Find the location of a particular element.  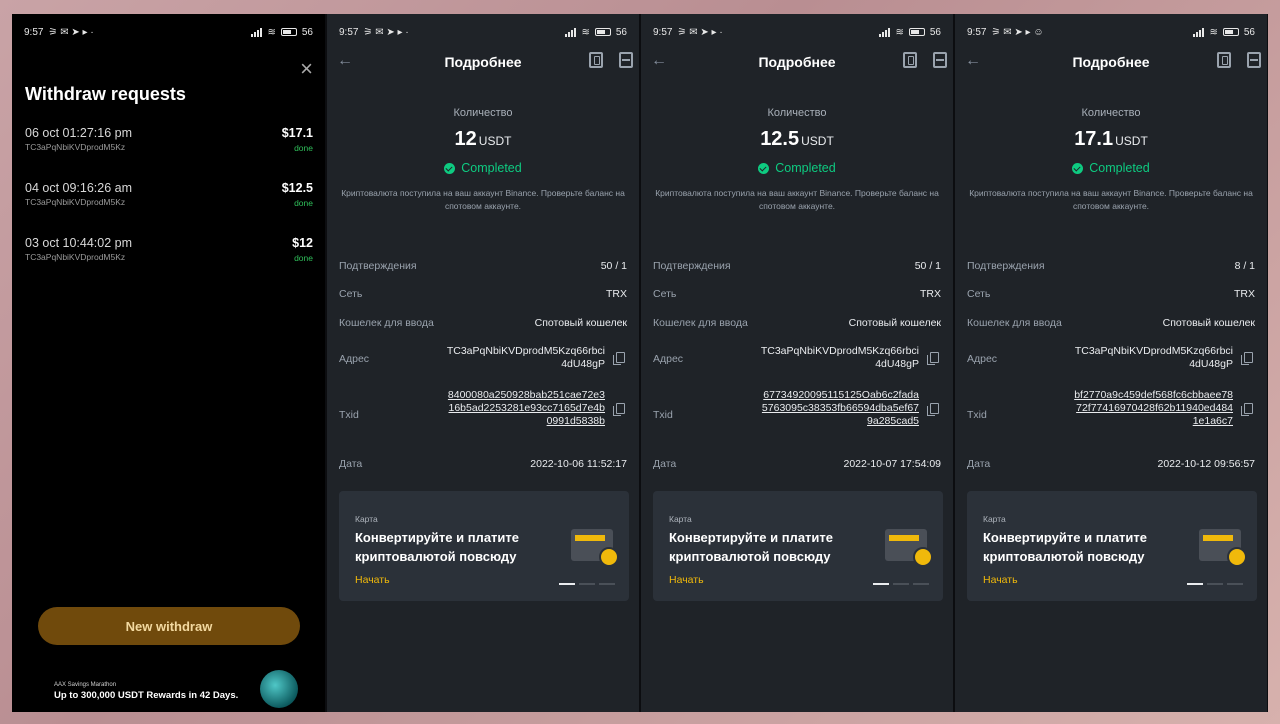

quantity-value: 12 is located at coordinates (465, 139).